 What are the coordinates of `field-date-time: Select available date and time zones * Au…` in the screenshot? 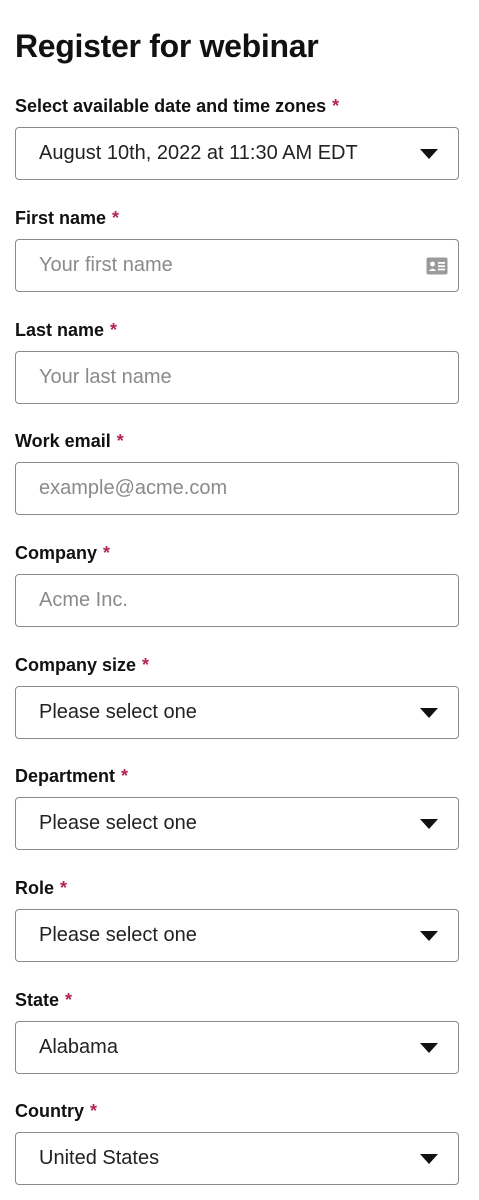 It's located at (237, 137).